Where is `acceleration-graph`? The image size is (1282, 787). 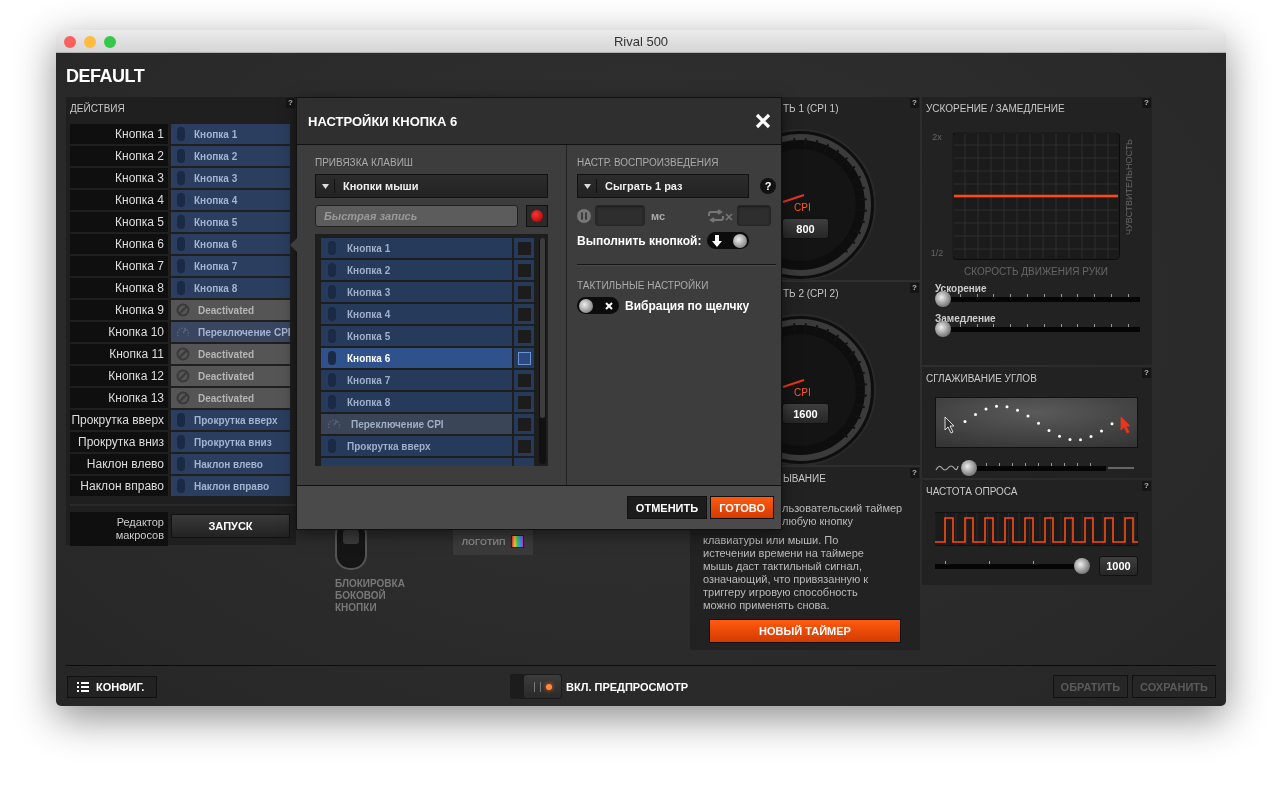
acceleration-graph is located at coordinates (1036, 196).